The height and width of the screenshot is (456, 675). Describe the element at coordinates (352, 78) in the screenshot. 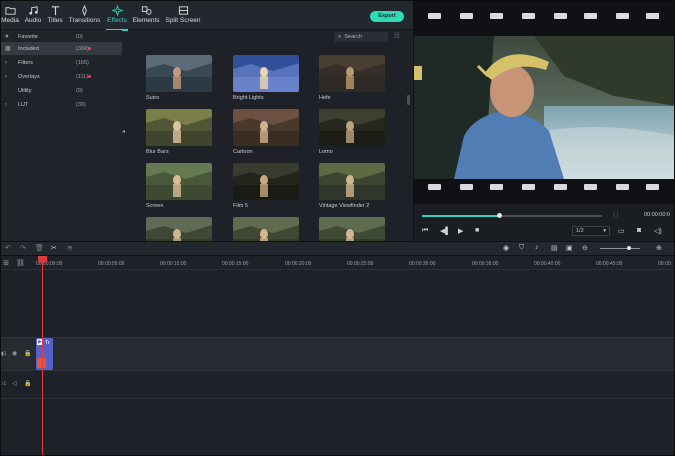

I see `effect-card: Hefe` at that location.